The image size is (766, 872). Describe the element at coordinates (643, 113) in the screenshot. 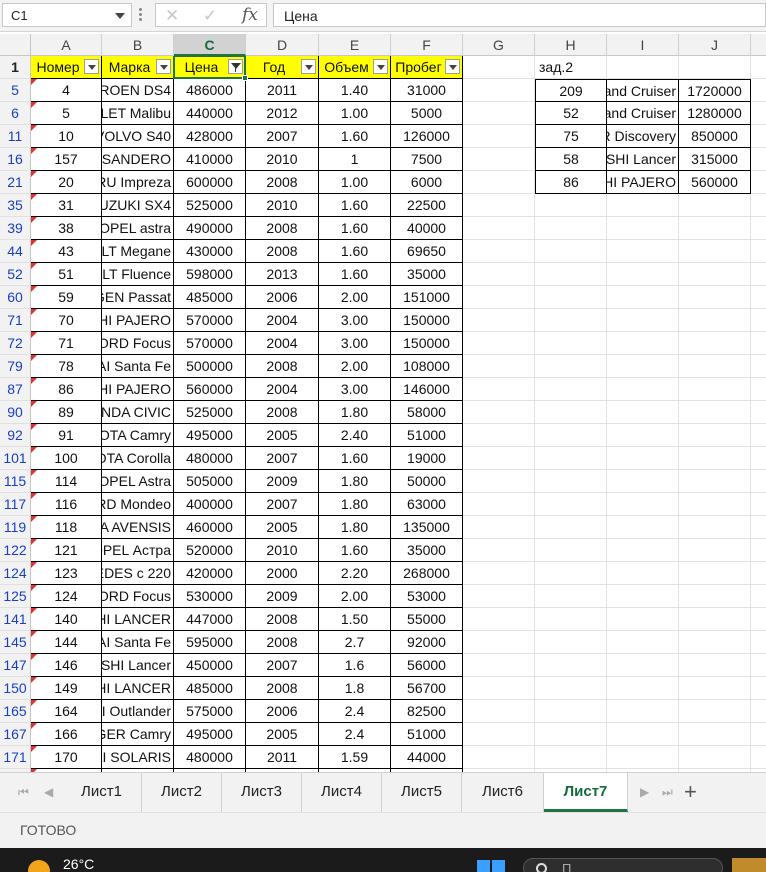

I see `side-cell-i: TOYOTA Land Cruiser` at that location.